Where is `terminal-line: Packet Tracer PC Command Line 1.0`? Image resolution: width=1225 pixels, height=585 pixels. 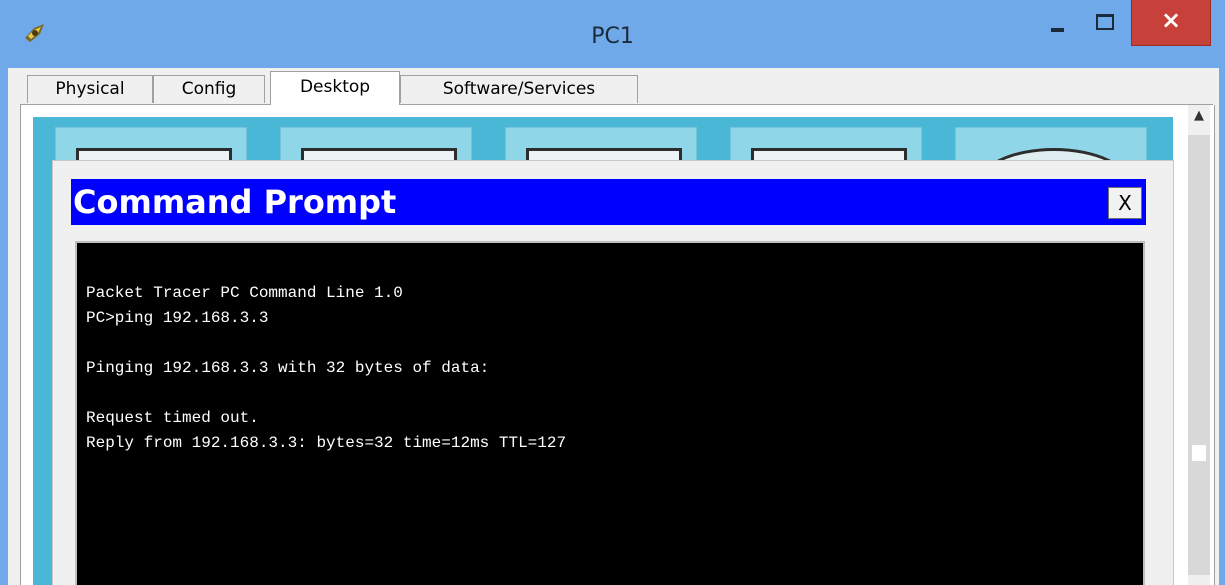
terminal-line: Packet Tracer PC Command Line 1.0 is located at coordinates (244, 293).